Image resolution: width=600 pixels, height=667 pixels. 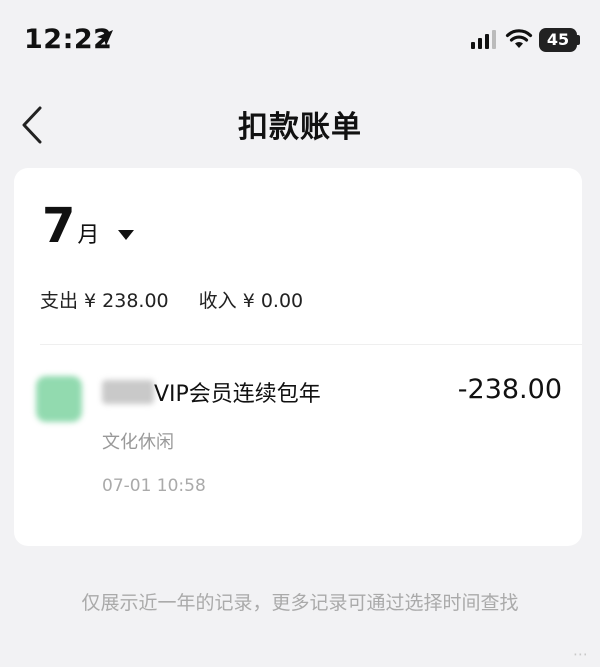 I want to click on merchant-logo-blurred, so click(x=59, y=399).